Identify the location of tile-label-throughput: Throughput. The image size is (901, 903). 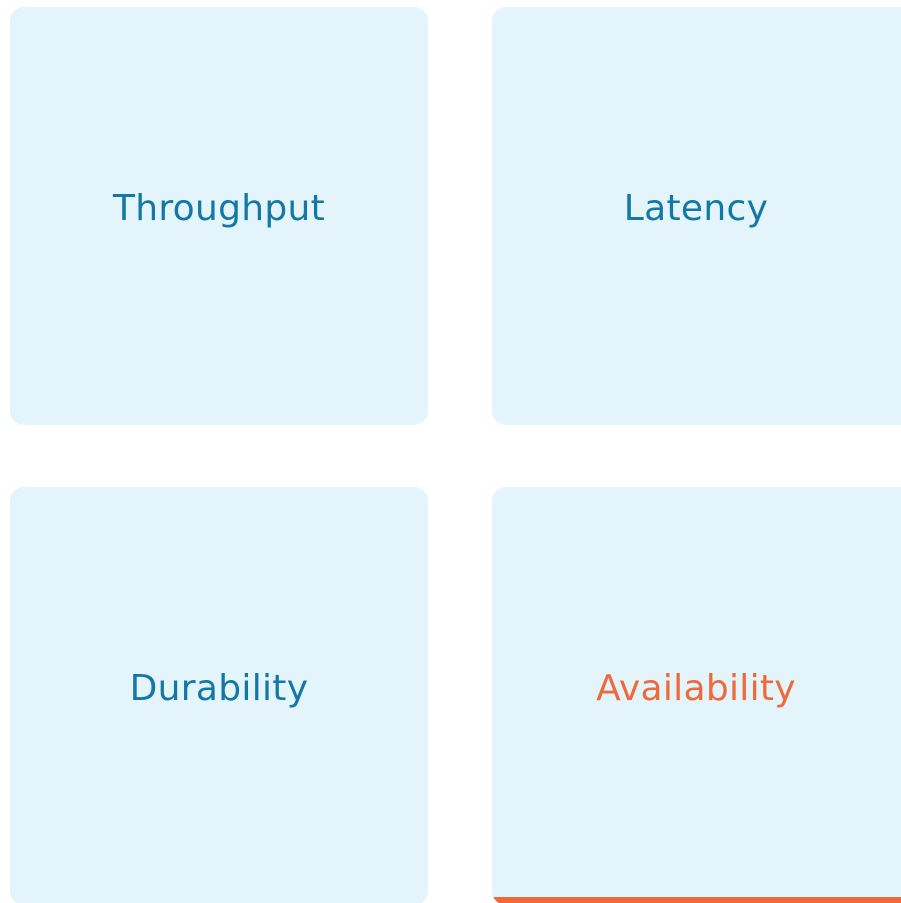
(219, 208).